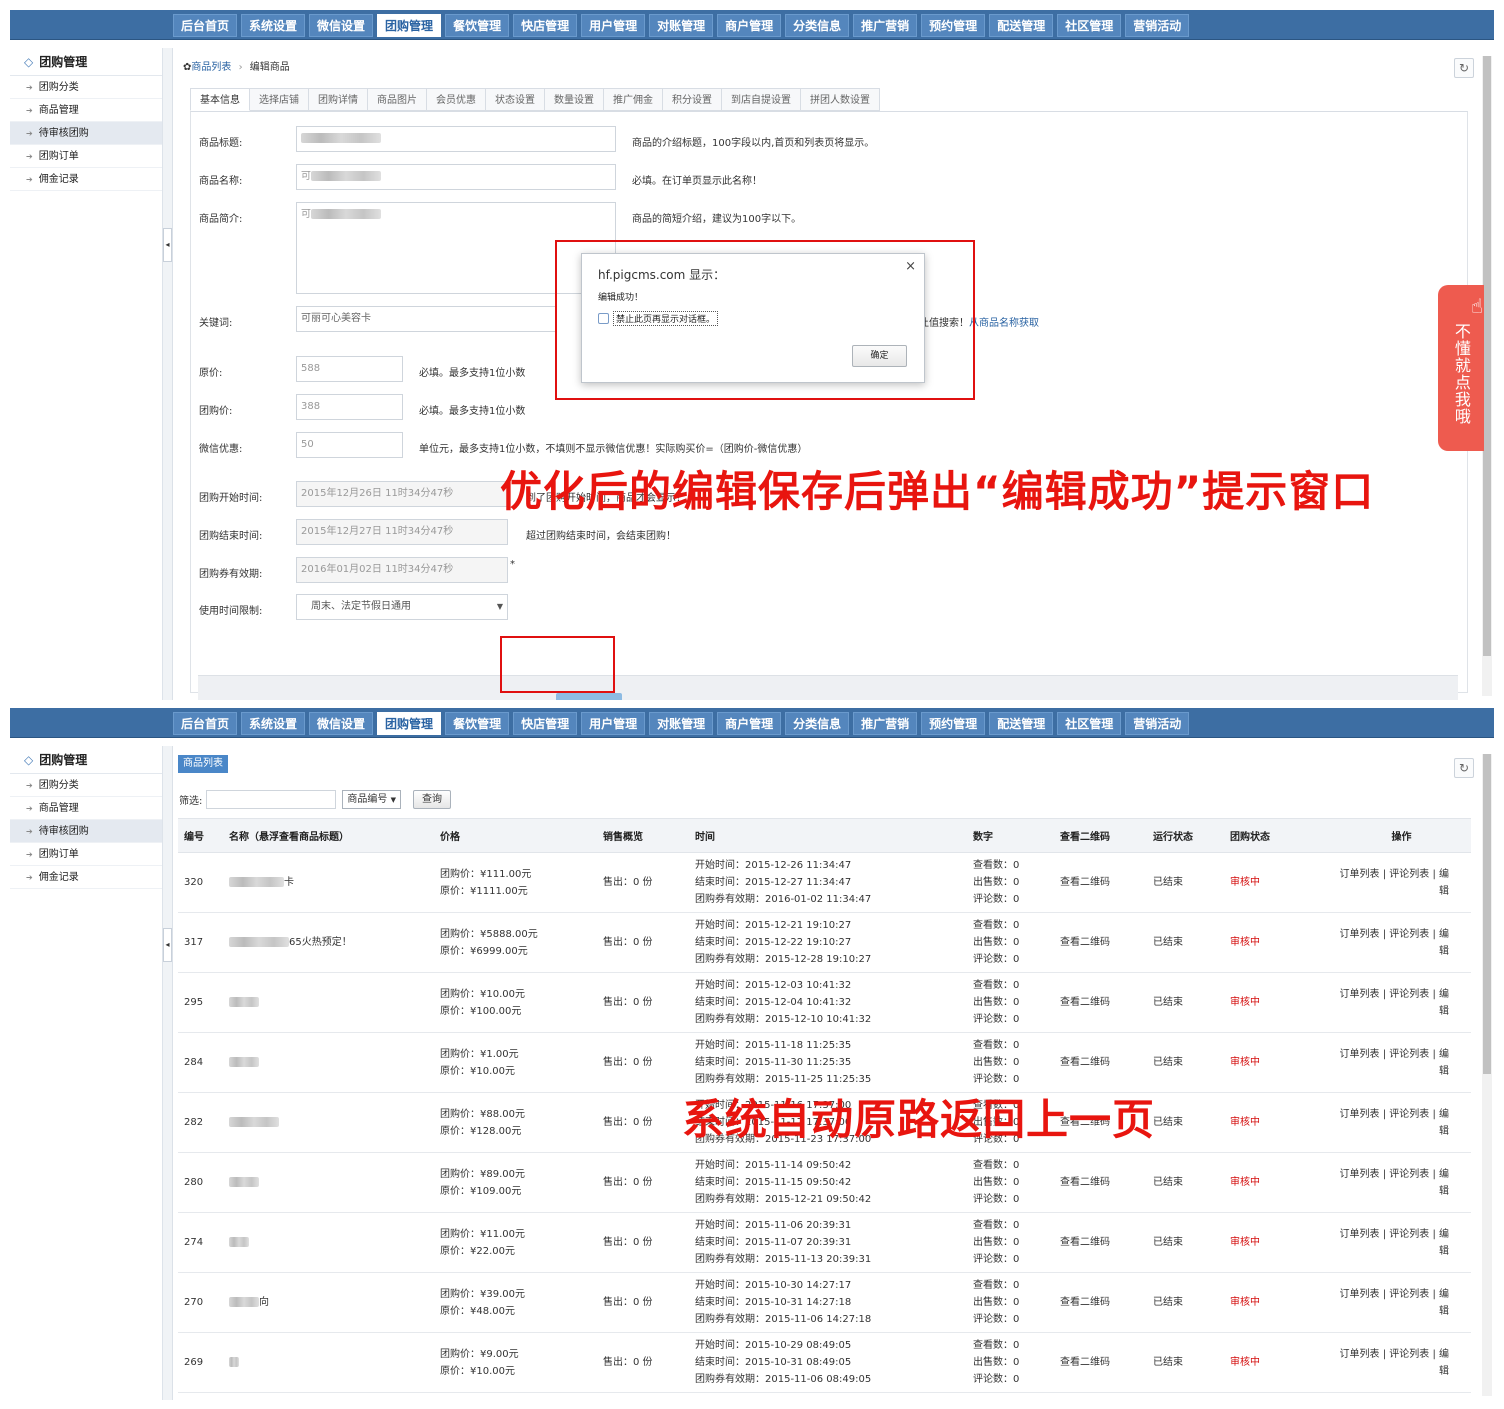 Image resolution: width=1504 pixels, height=1409 pixels. I want to click on sidebar-item-commission: ➔ 佣金记录, so click(86, 877).